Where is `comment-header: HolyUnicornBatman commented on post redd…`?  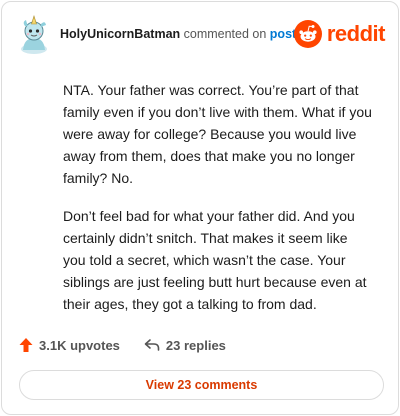 comment-header: HolyUnicornBatman commented on post redd… is located at coordinates (202, 34).